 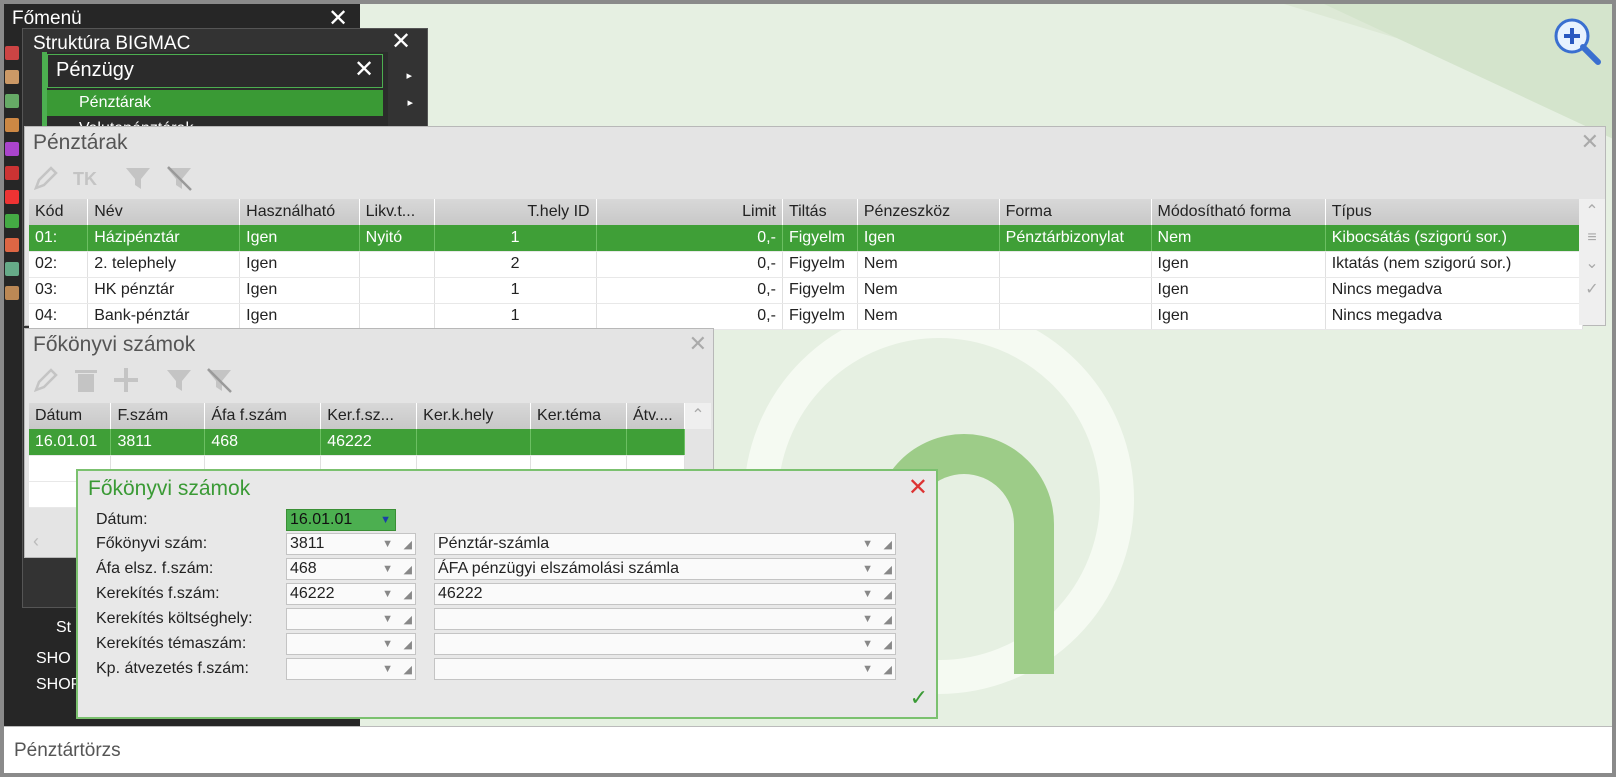 I want to click on account-name-field: ÁFA pénzügyi elszámolási számla ▼ ◢, so click(x=665, y=569).